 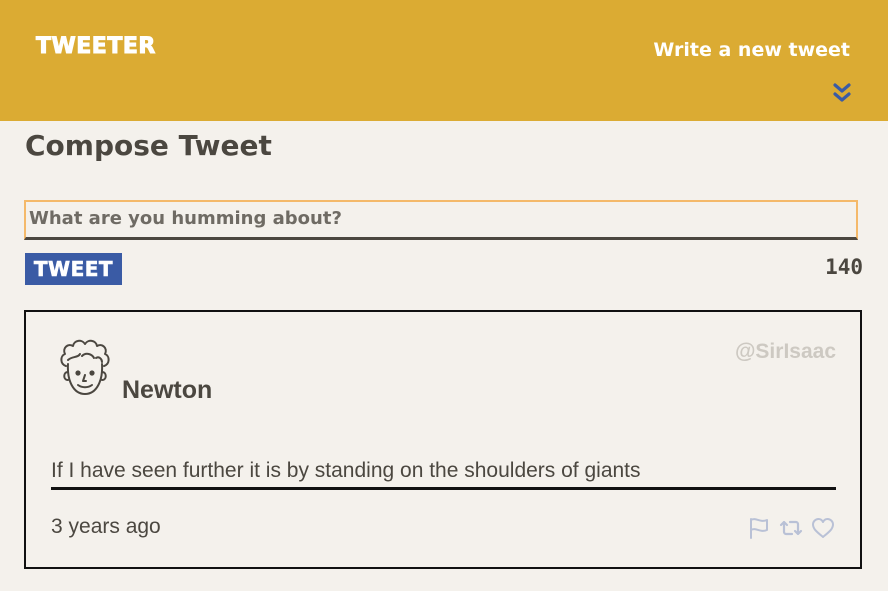 What do you see at coordinates (73, 269) in the screenshot?
I see `tweet-button: TWEET` at bounding box center [73, 269].